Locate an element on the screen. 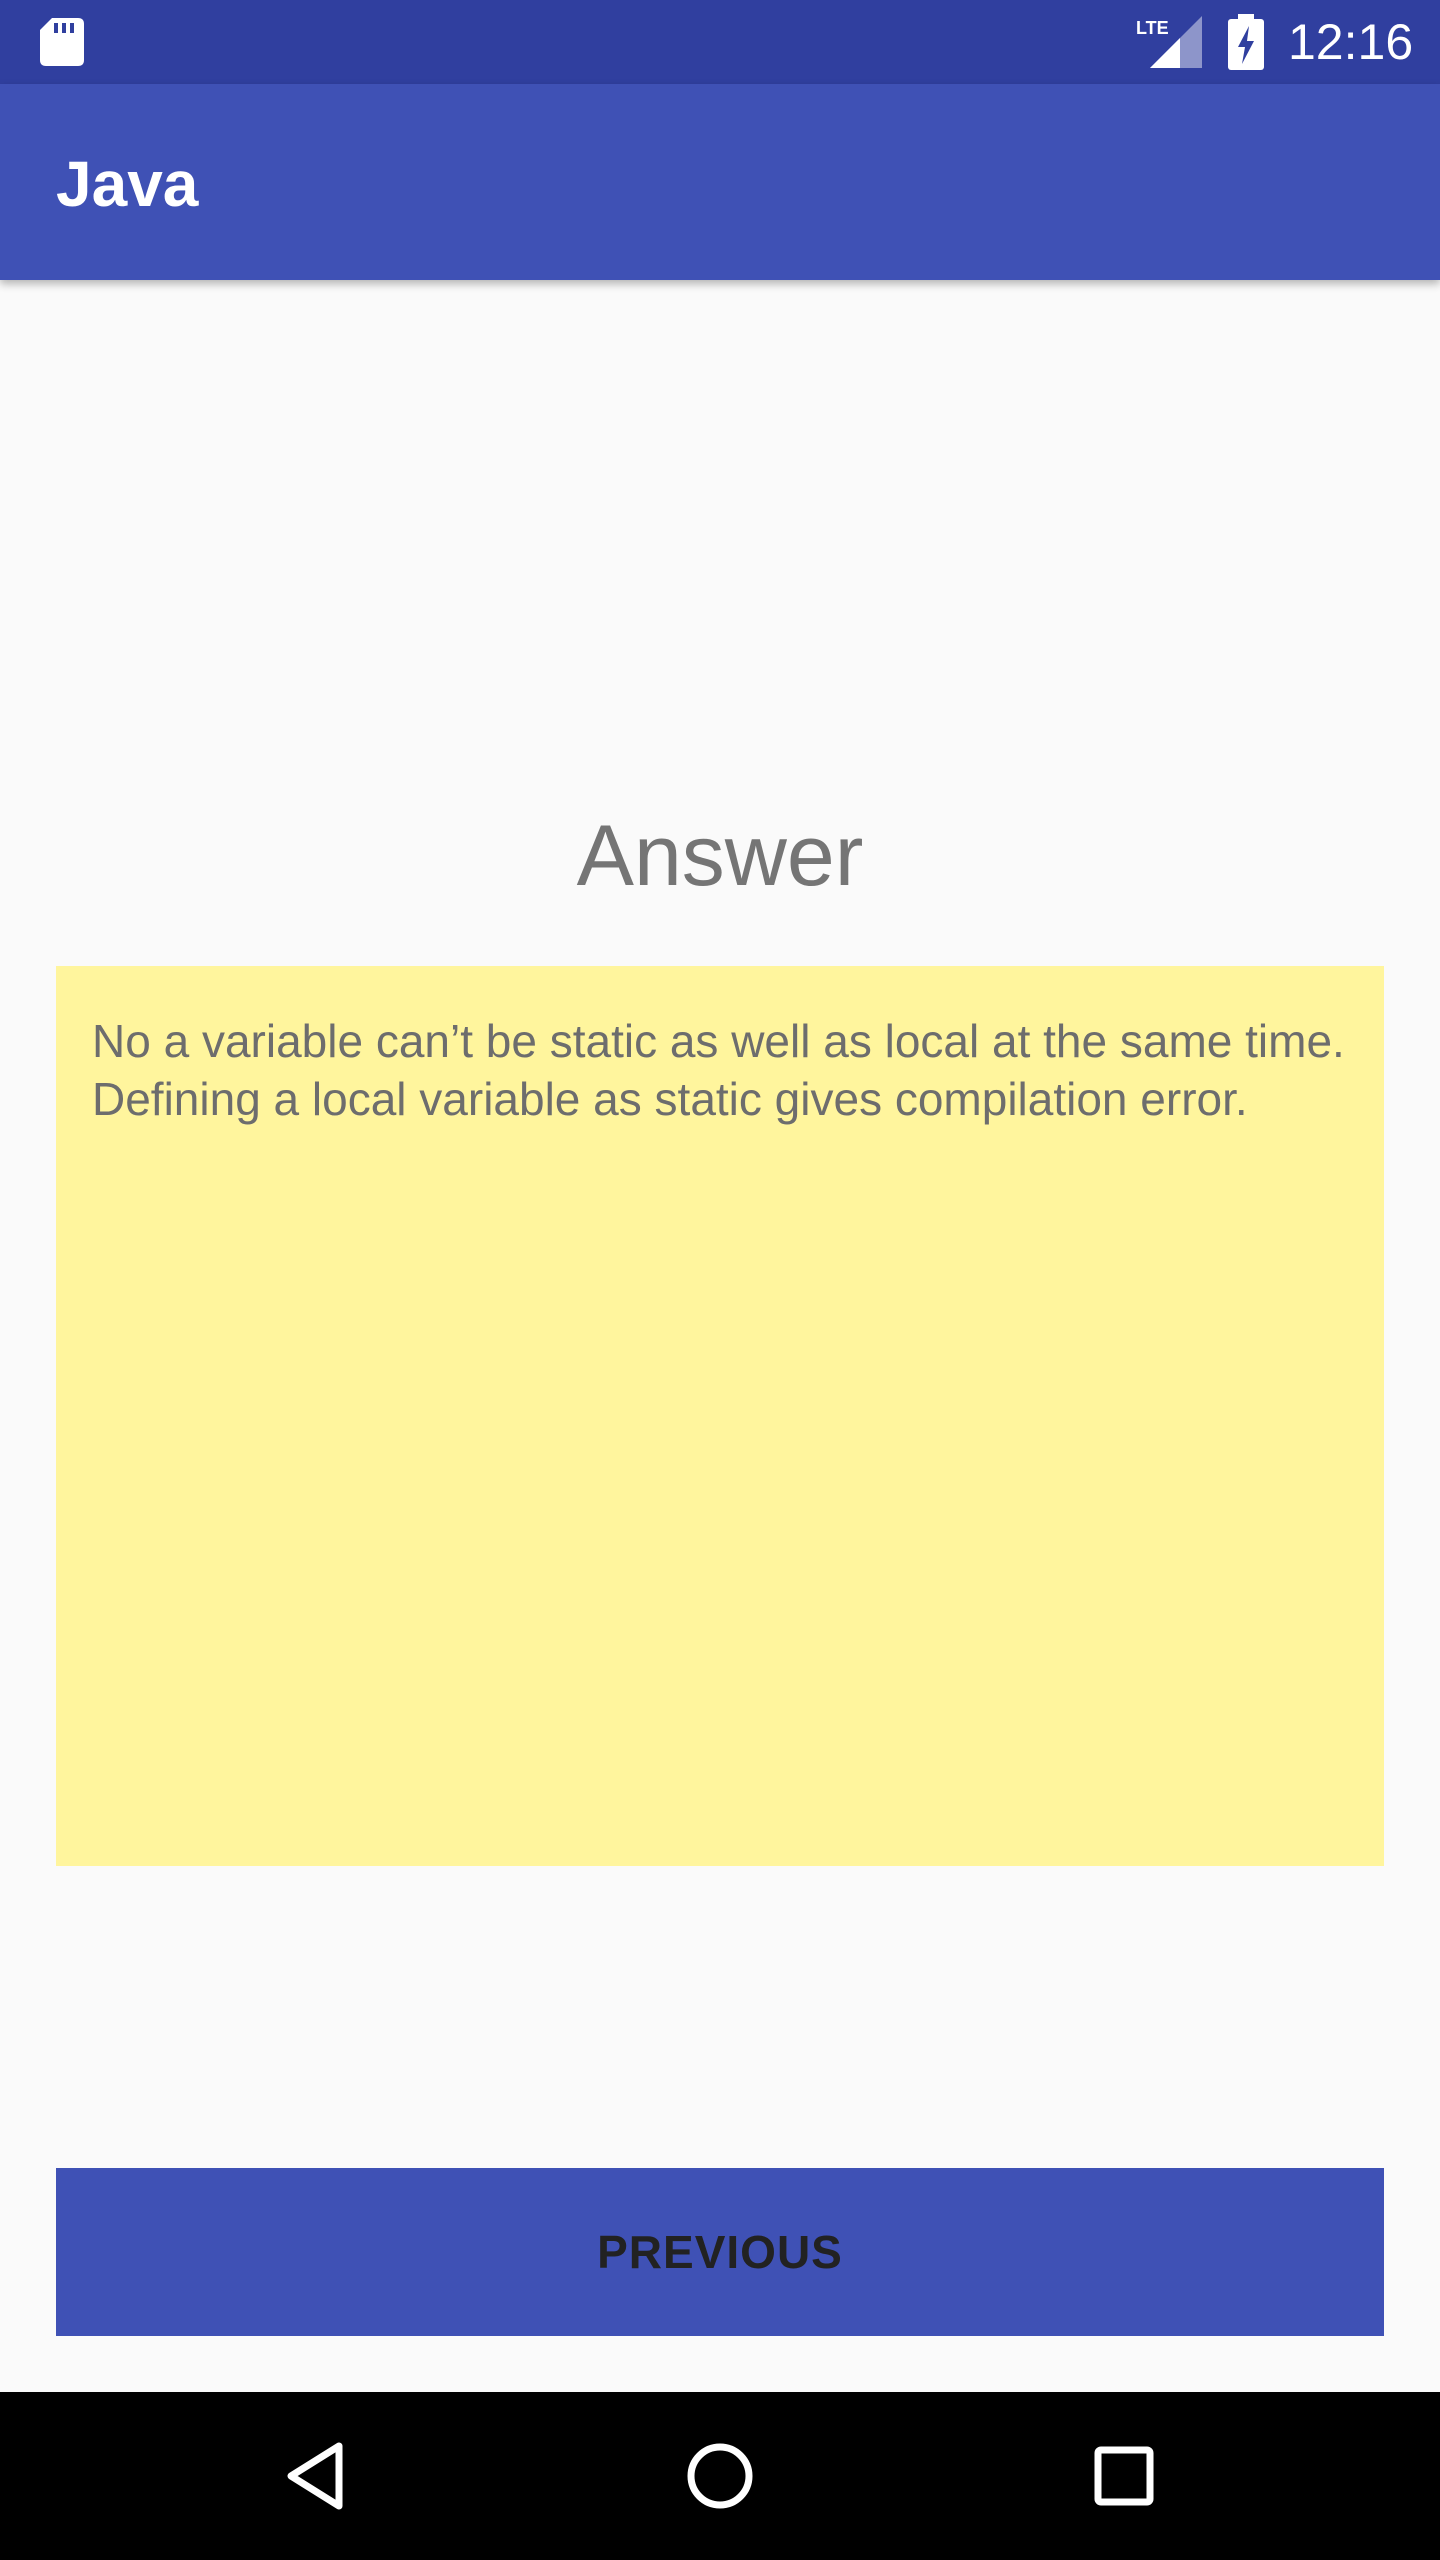  home-icon is located at coordinates (720, 2476).